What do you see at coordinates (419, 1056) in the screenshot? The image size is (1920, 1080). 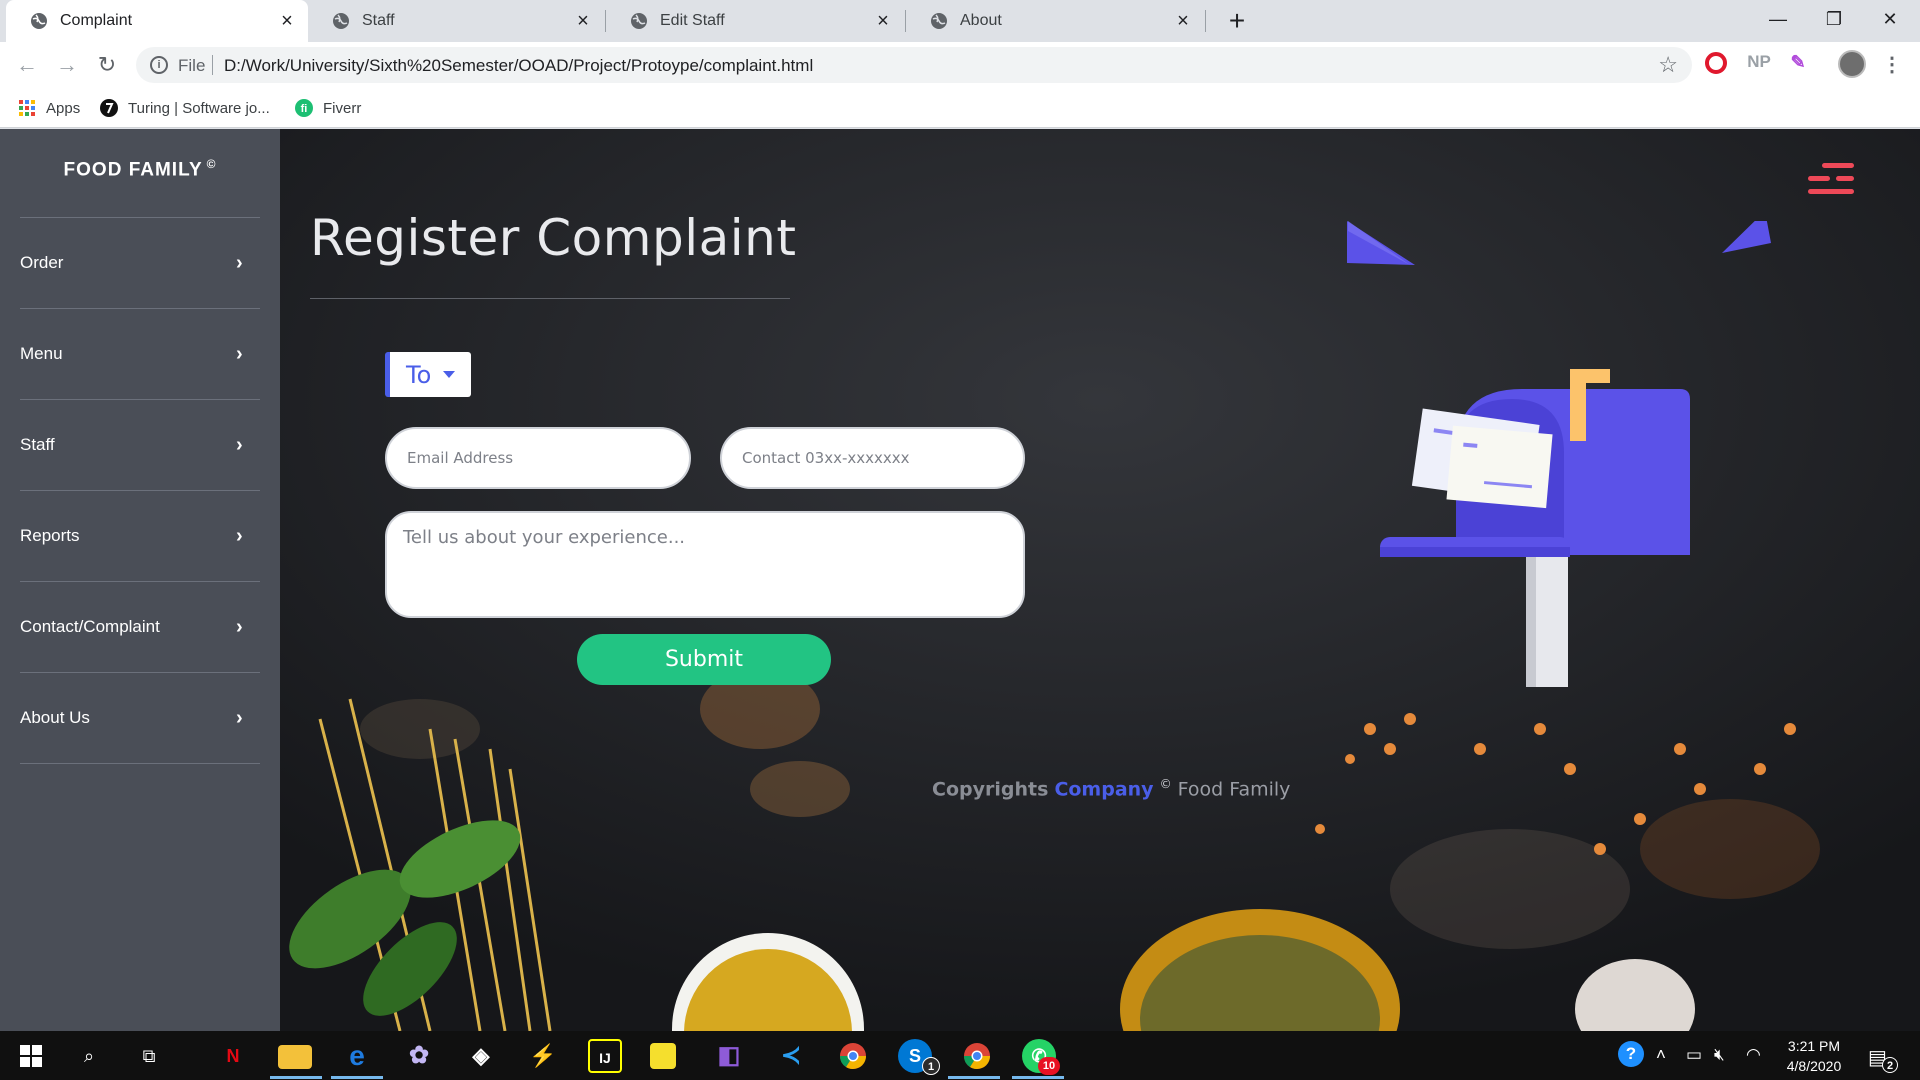 I see `paint-icon: ✿` at bounding box center [419, 1056].